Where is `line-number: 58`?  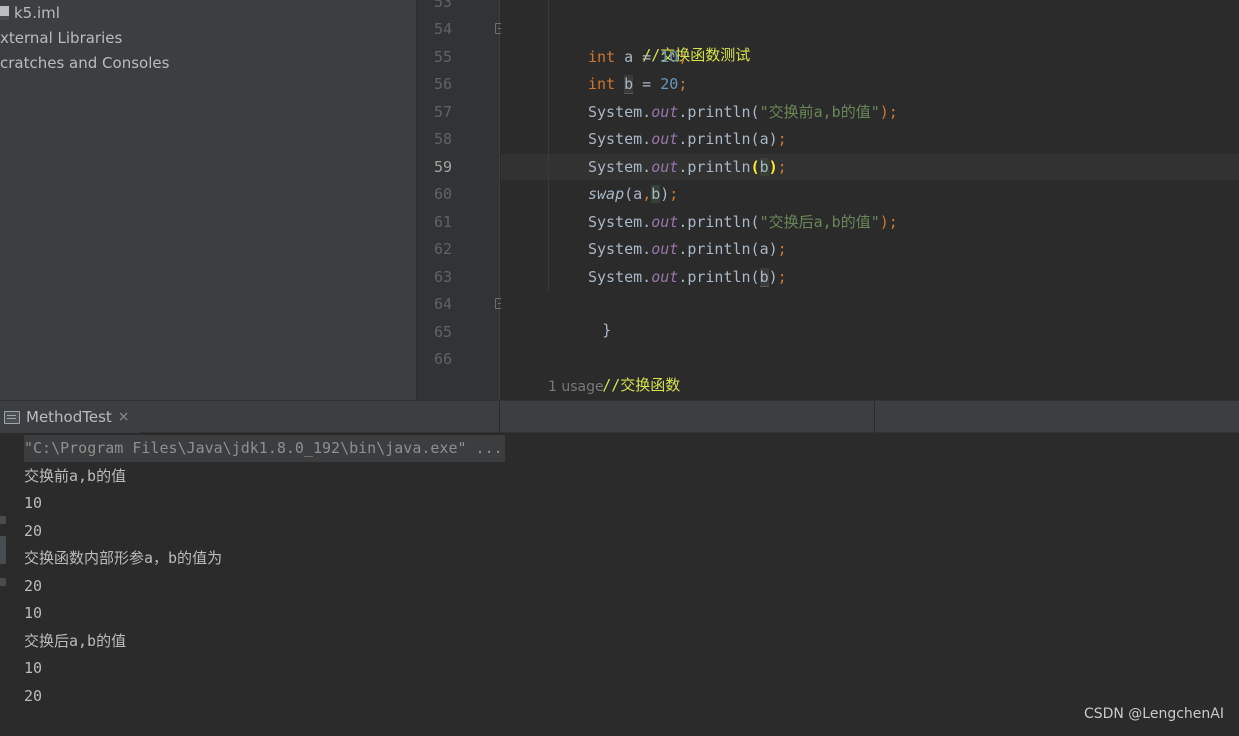 line-number: 58 is located at coordinates (442, 139).